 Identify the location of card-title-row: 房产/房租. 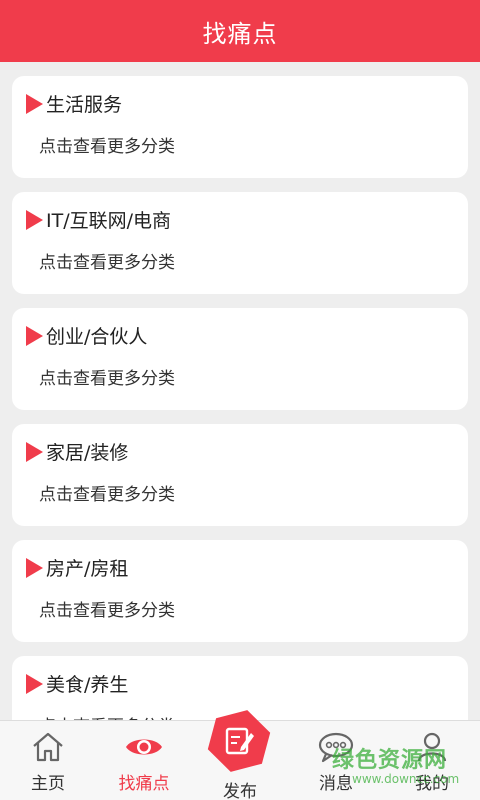
(77, 567).